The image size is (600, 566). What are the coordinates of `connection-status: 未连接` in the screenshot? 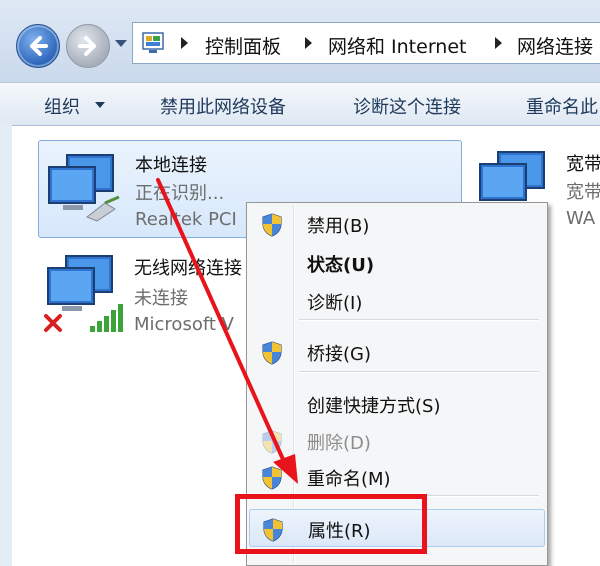 It's located at (161, 298).